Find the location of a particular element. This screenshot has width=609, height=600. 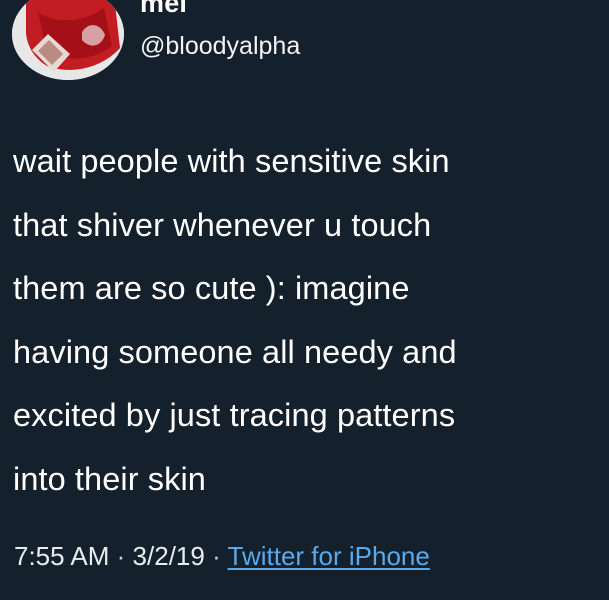

avatar is located at coordinates (68, 40).